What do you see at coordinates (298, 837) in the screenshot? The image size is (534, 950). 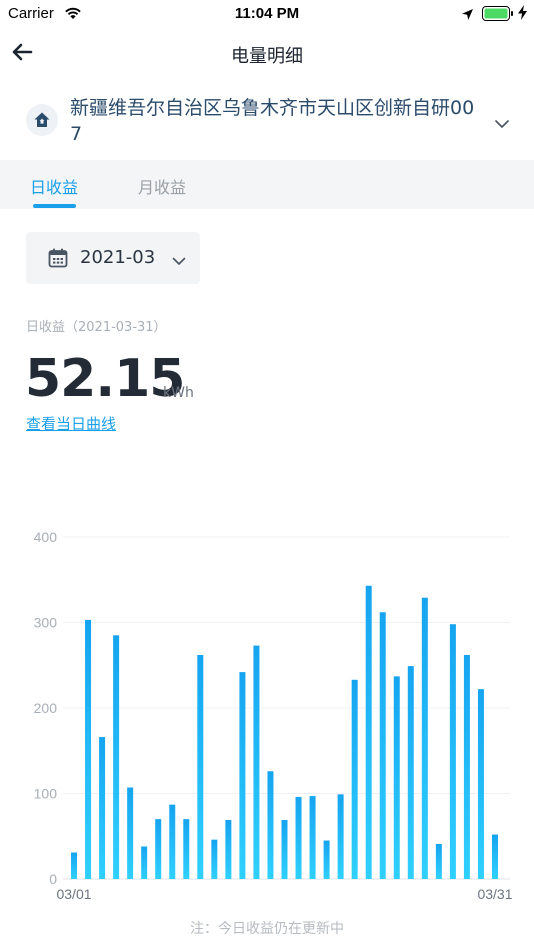 I see `bar-03/17` at bounding box center [298, 837].